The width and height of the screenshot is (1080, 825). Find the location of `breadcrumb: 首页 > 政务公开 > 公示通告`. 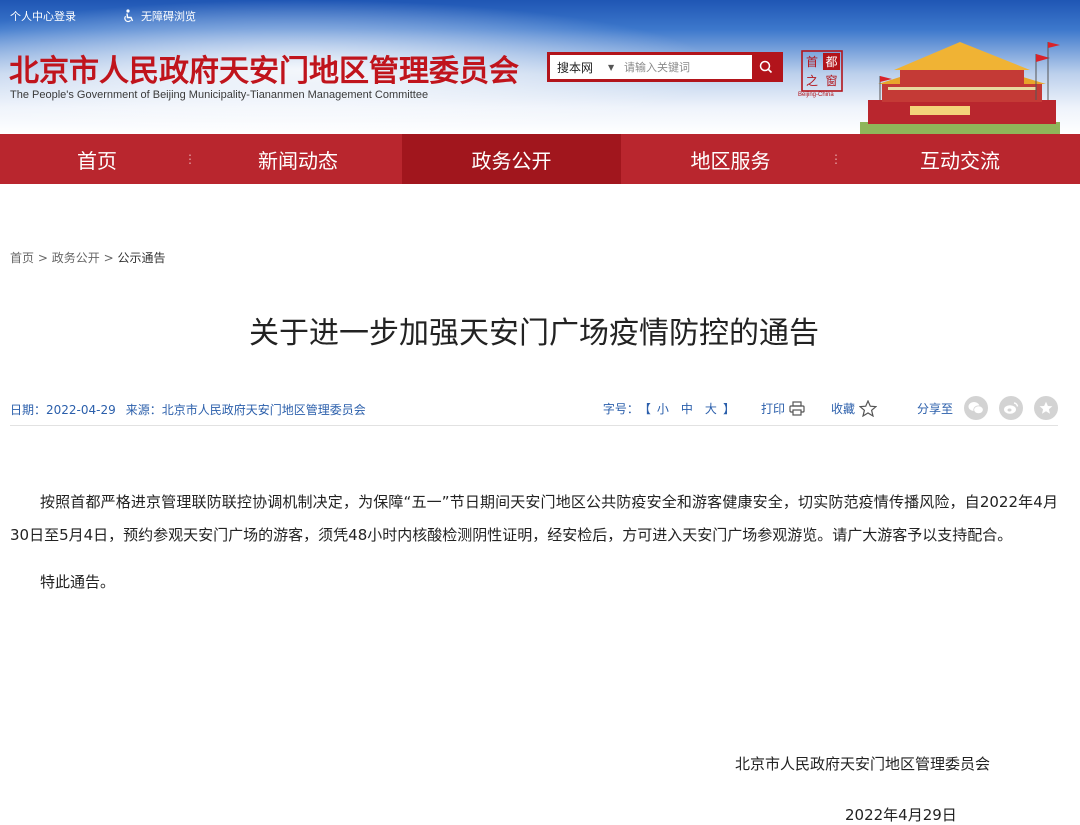

breadcrumb: 首页 > 政务公开 > 公示通告 is located at coordinates (87, 257).